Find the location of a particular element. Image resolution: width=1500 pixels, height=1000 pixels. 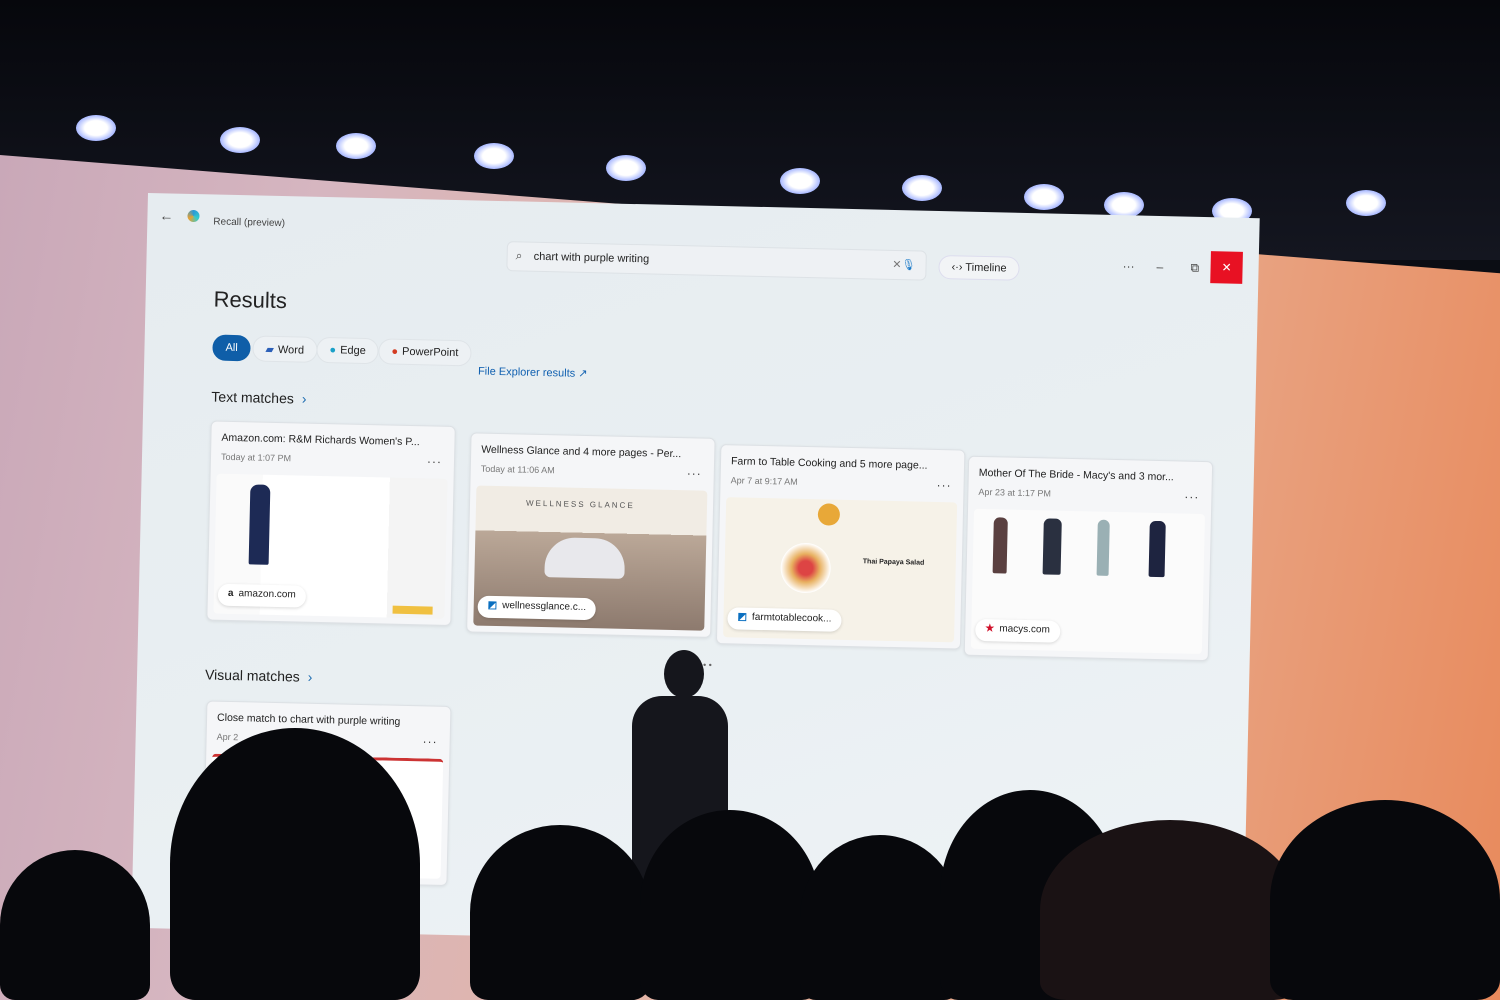

add-to-cart-graphic is located at coordinates (412, 610).